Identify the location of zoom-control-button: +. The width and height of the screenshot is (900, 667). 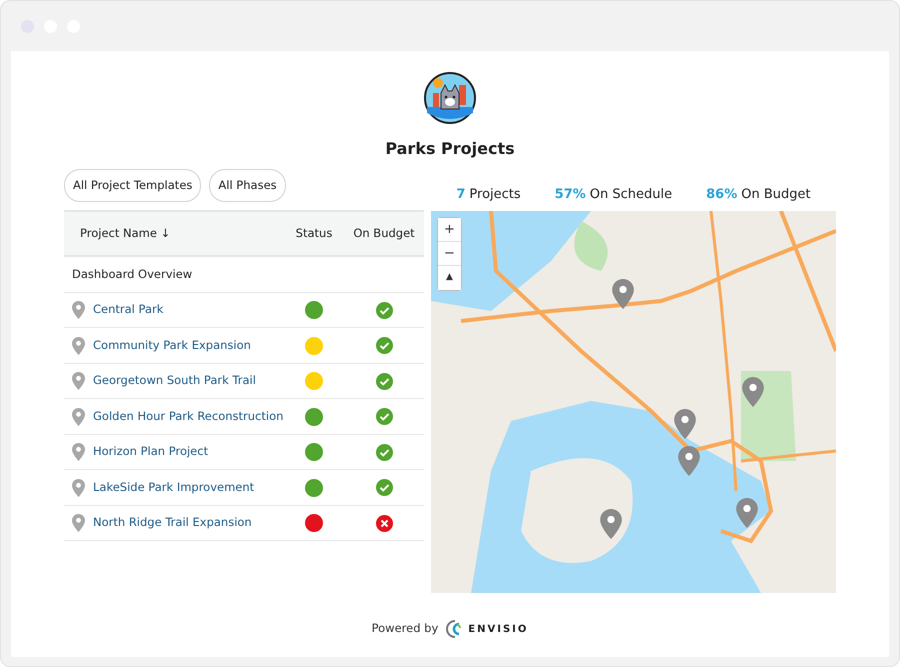
(449, 230).